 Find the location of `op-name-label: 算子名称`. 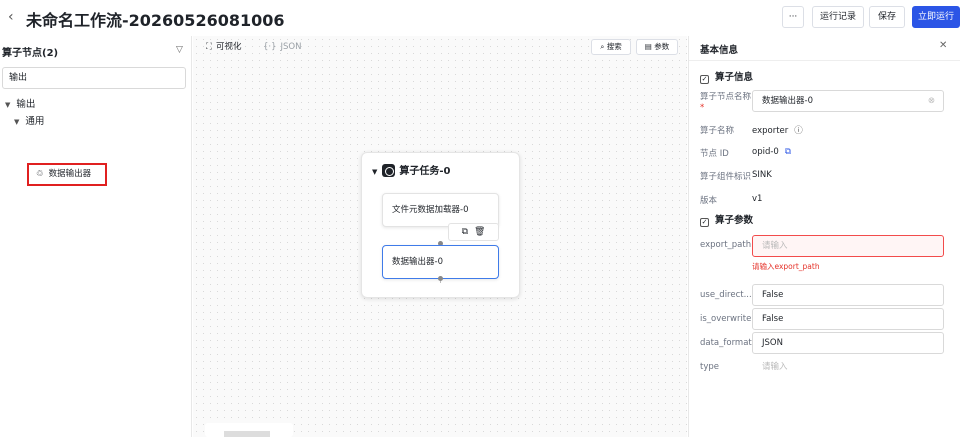

op-name-label: 算子名称 is located at coordinates (717, 131).